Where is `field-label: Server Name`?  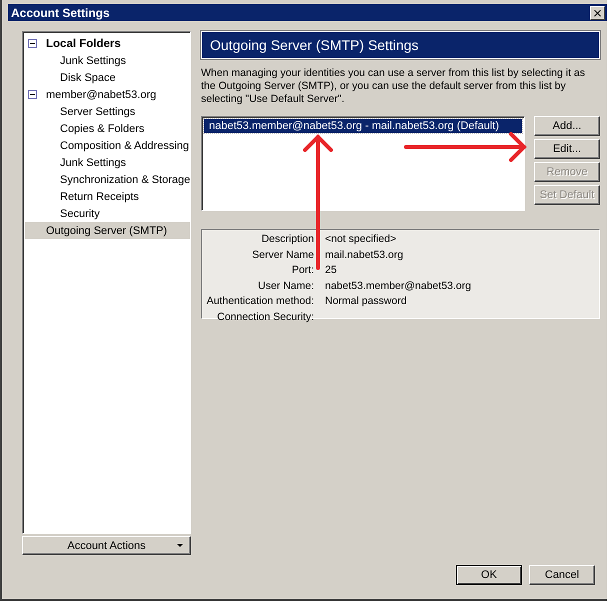
field-label: Server Name is located at coordinates (283, 255).